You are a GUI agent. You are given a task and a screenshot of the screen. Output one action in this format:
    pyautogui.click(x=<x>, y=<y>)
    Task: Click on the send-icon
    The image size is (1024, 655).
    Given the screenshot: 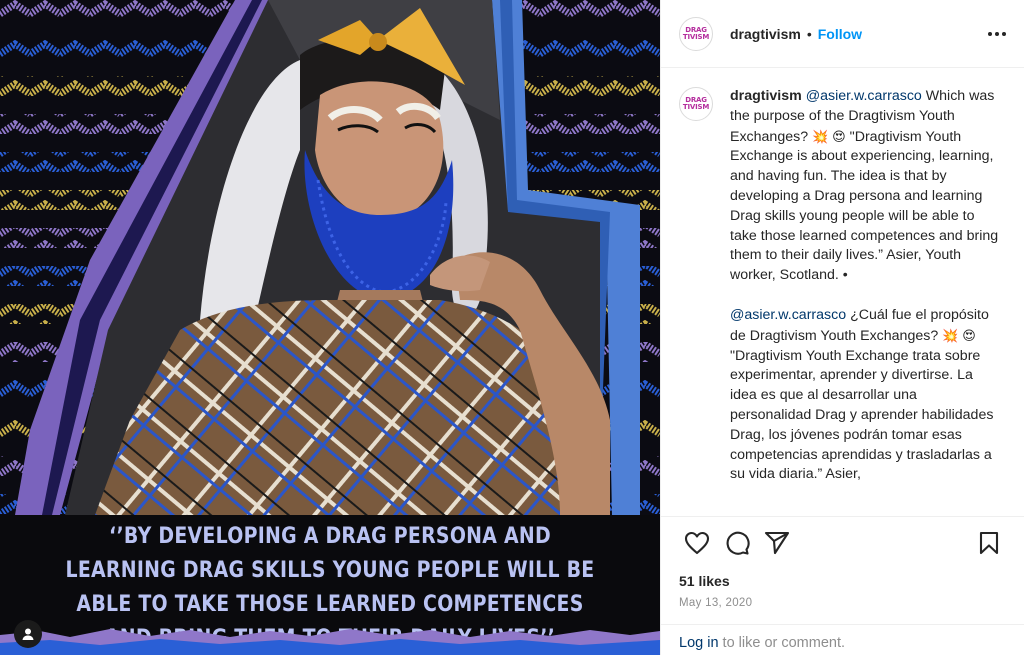 What is the action you would take?
    pyautogui.click(x=777, y=542)
    